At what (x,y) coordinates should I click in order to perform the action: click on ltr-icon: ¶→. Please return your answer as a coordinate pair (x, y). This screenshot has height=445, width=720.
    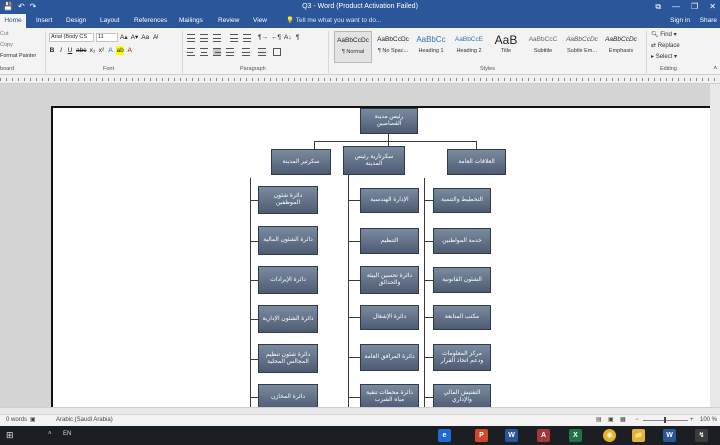
    Looking at the image, I should click on (263, 37).